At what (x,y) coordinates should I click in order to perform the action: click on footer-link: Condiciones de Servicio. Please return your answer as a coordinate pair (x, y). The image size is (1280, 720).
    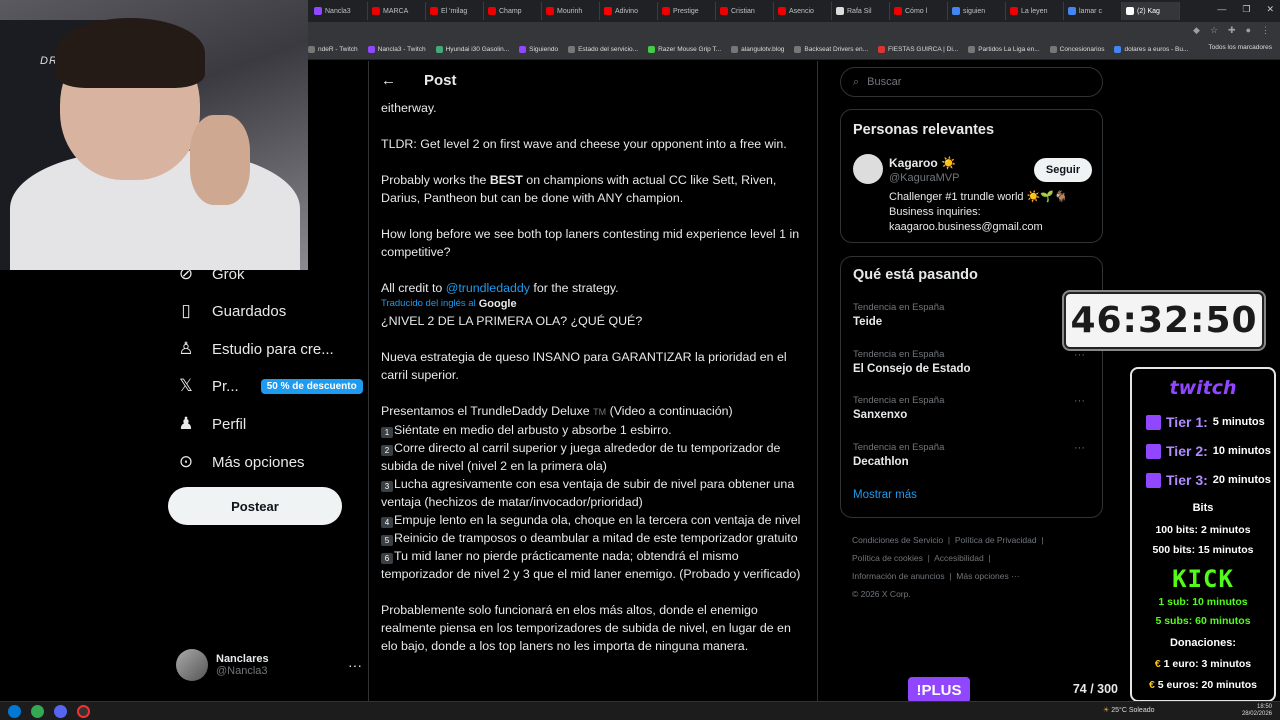
    Looking at the image, I should click on (897, 540).